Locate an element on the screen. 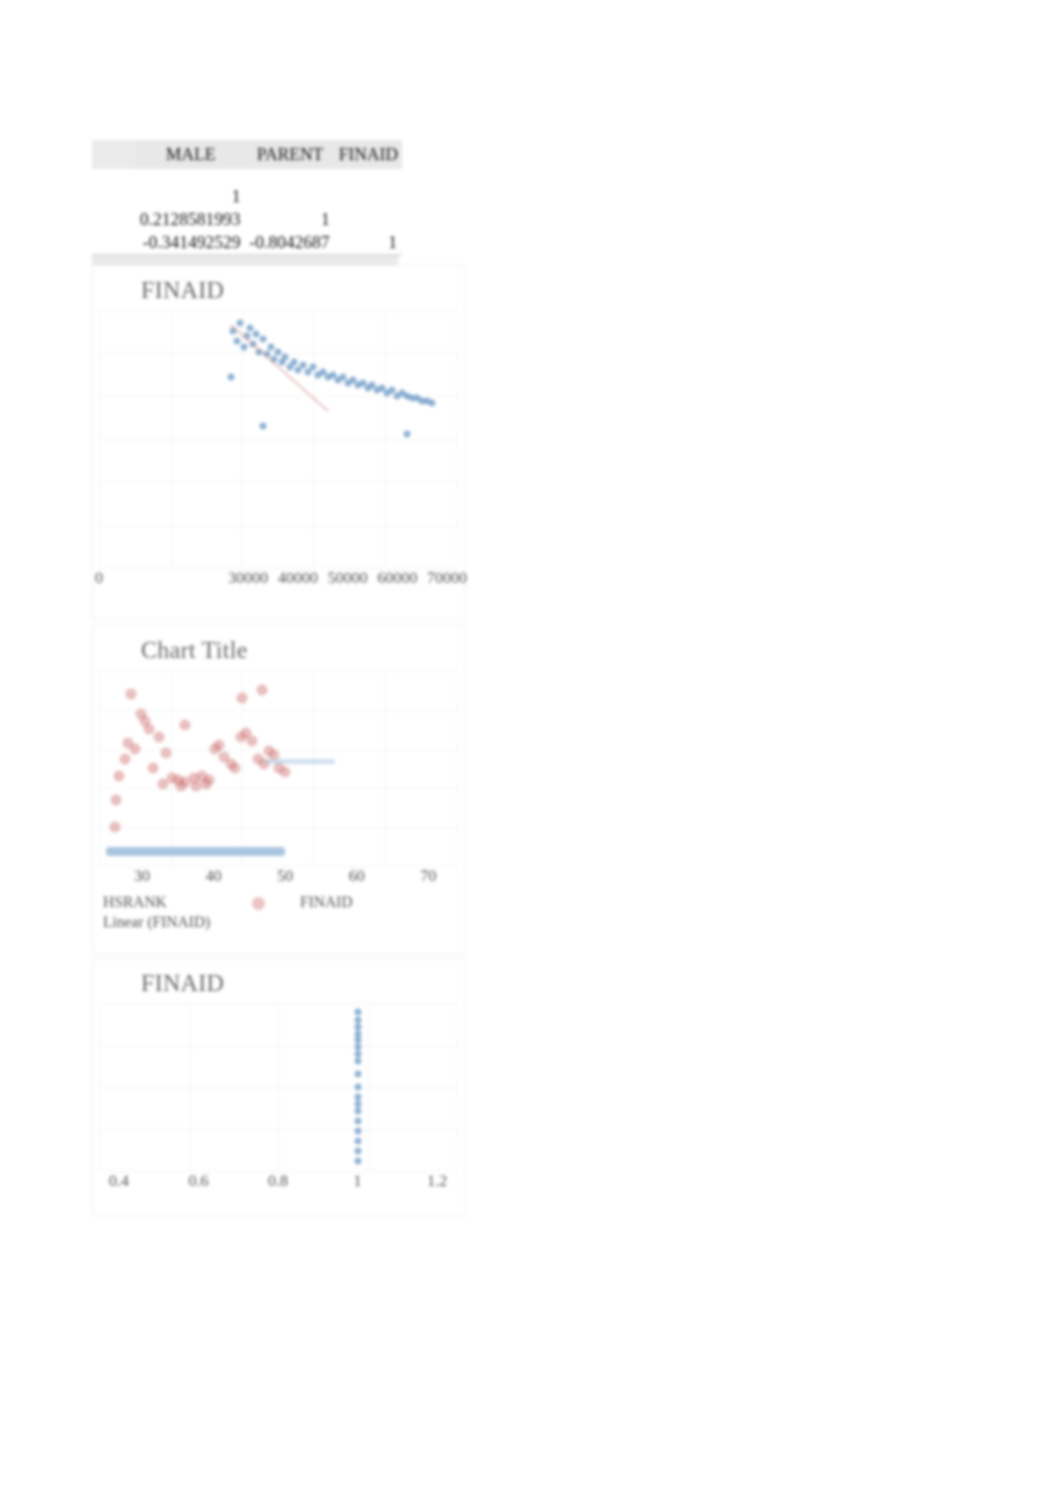 This screenshot has height=1506, width=1062. row-label-finaid is located at coordinates (114, 243).